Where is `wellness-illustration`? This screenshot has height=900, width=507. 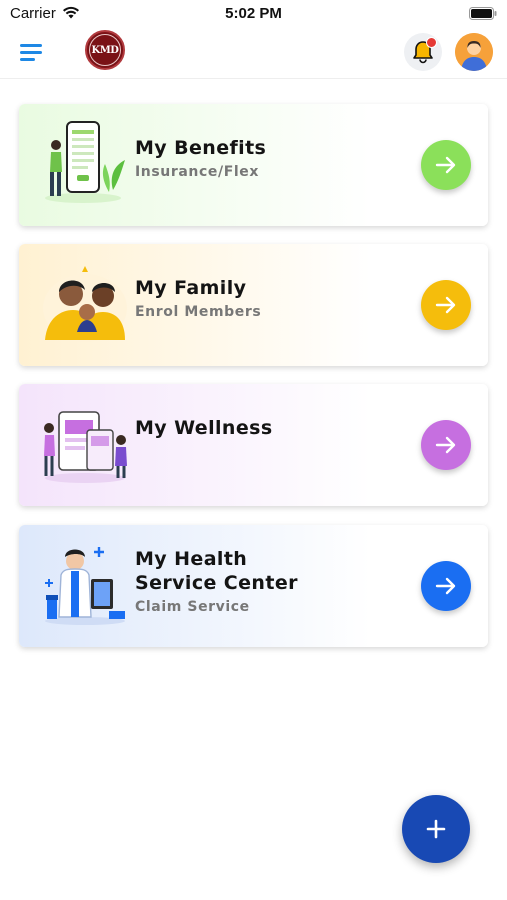
wellness-illustration is located at coordinates (85, 447).